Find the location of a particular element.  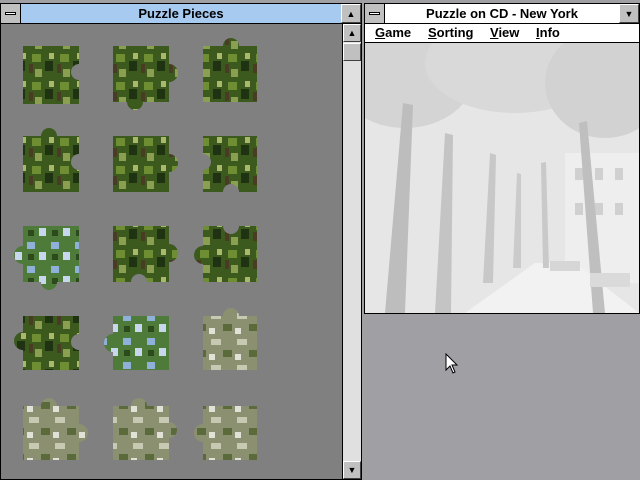

menu-info: Info is located at coordinates (548, 32).